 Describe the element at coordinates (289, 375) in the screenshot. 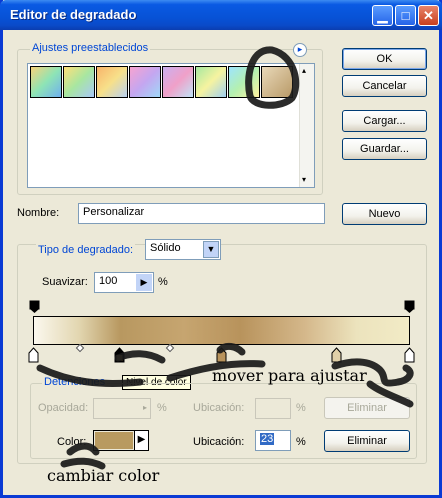

I see `annotation-move-to-adjust: mover para ajustar` at that location.